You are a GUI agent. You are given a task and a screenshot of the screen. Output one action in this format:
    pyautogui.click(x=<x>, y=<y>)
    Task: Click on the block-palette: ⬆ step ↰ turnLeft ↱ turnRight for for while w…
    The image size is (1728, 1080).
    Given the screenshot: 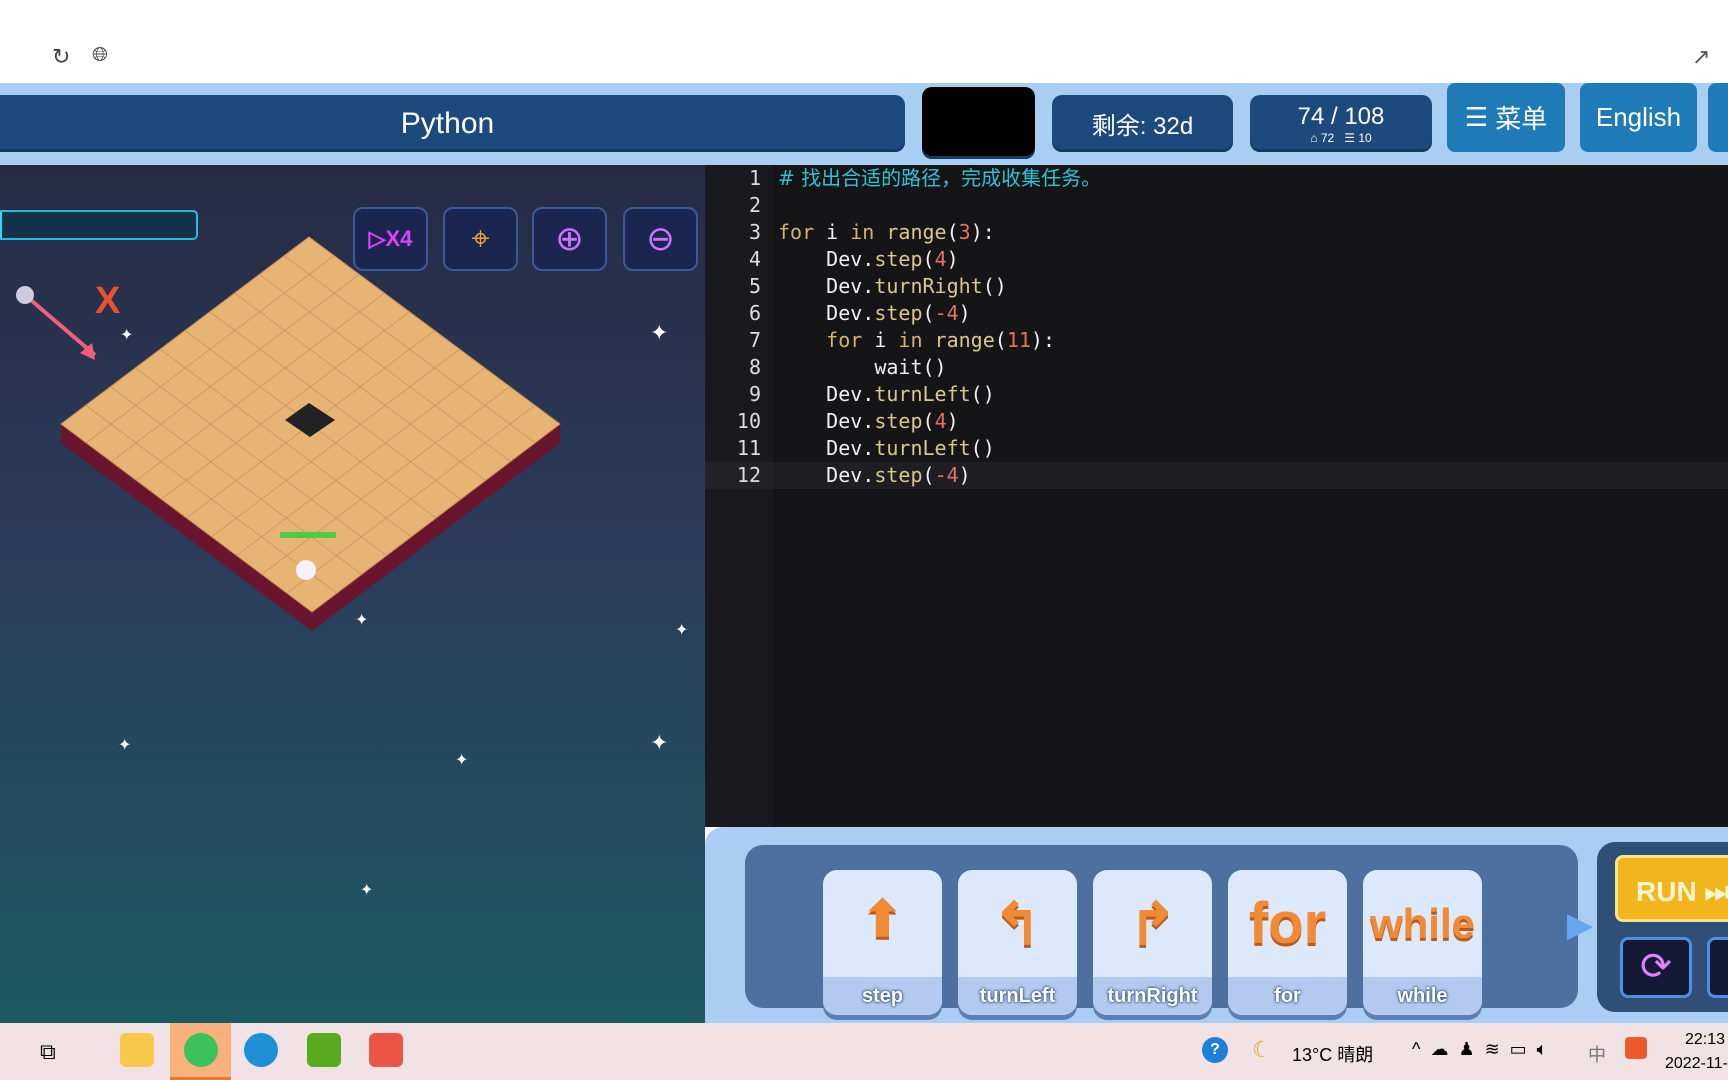 What is the action you would take?
    pyautogui.click(x=1161, y=930)
    